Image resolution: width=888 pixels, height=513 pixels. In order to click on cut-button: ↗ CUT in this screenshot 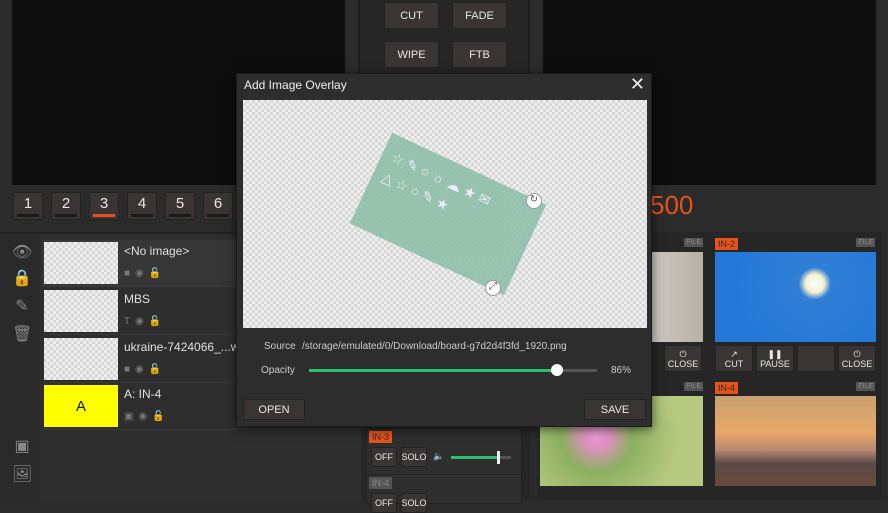, I will do `click(734, 358)`.